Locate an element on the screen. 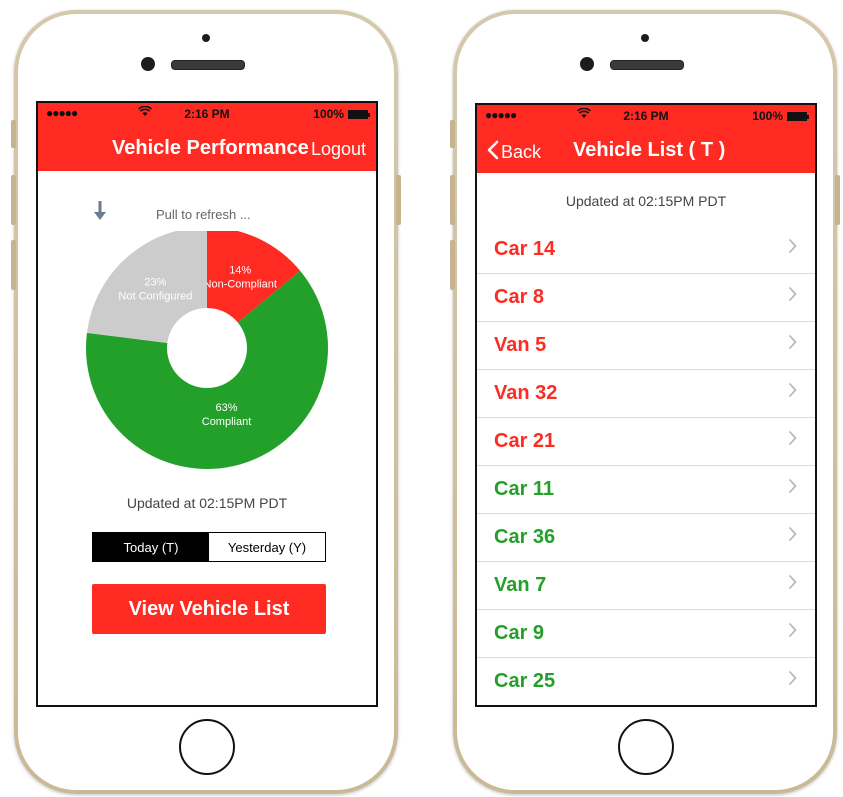 The width and height of the screenshot is (843, 797). vehicle-name: Car 25 is located at coordinates (525, 681).